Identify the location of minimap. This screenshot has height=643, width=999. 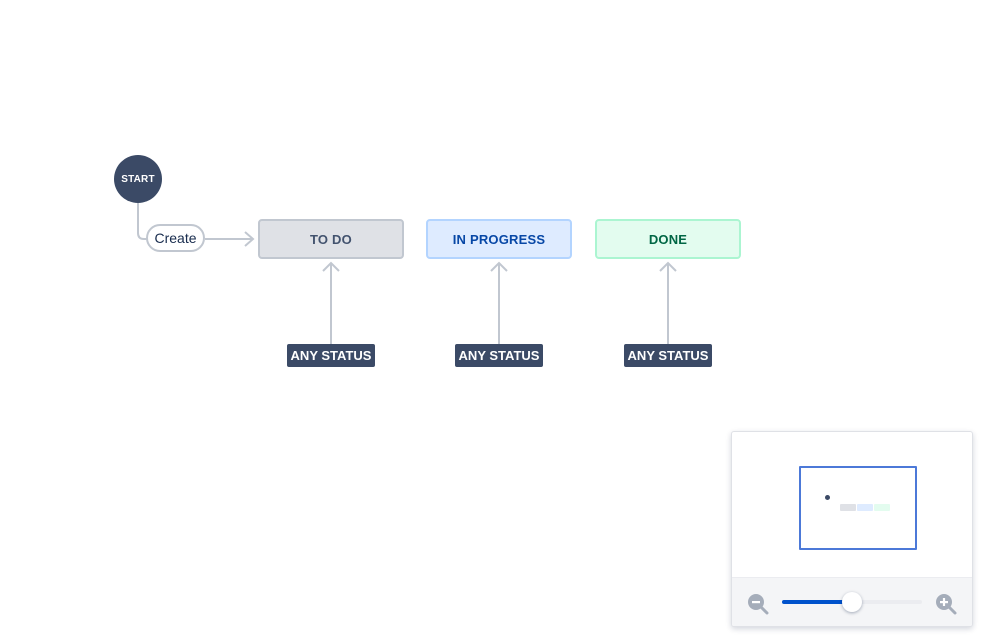
(852, 504).